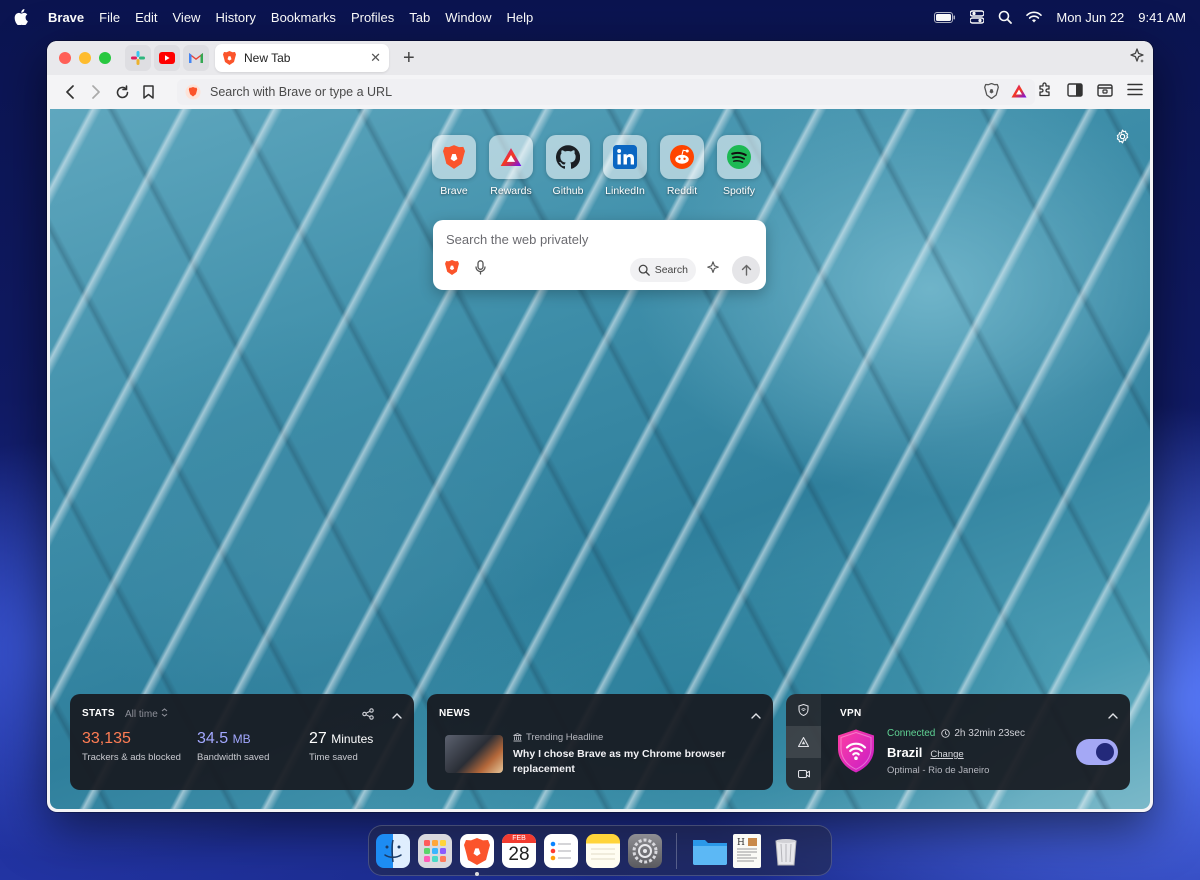  Describe the element at coordinates (66, 17) in the screenshot. I see `menu-app-name: Brave` at that location.